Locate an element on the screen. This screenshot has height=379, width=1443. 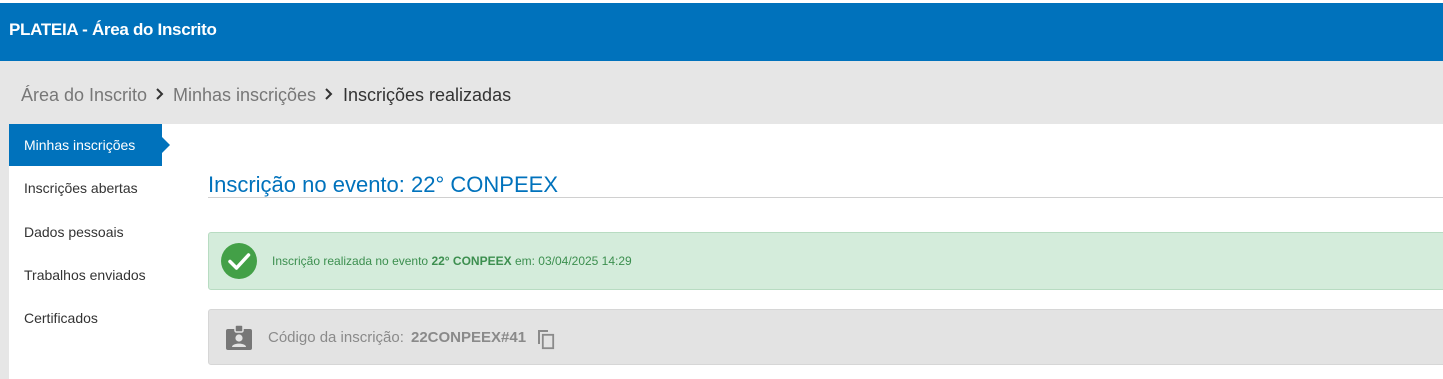
success-message-suffix: em: 03/04/2025 14:29 is located at coordinates (573, 261).